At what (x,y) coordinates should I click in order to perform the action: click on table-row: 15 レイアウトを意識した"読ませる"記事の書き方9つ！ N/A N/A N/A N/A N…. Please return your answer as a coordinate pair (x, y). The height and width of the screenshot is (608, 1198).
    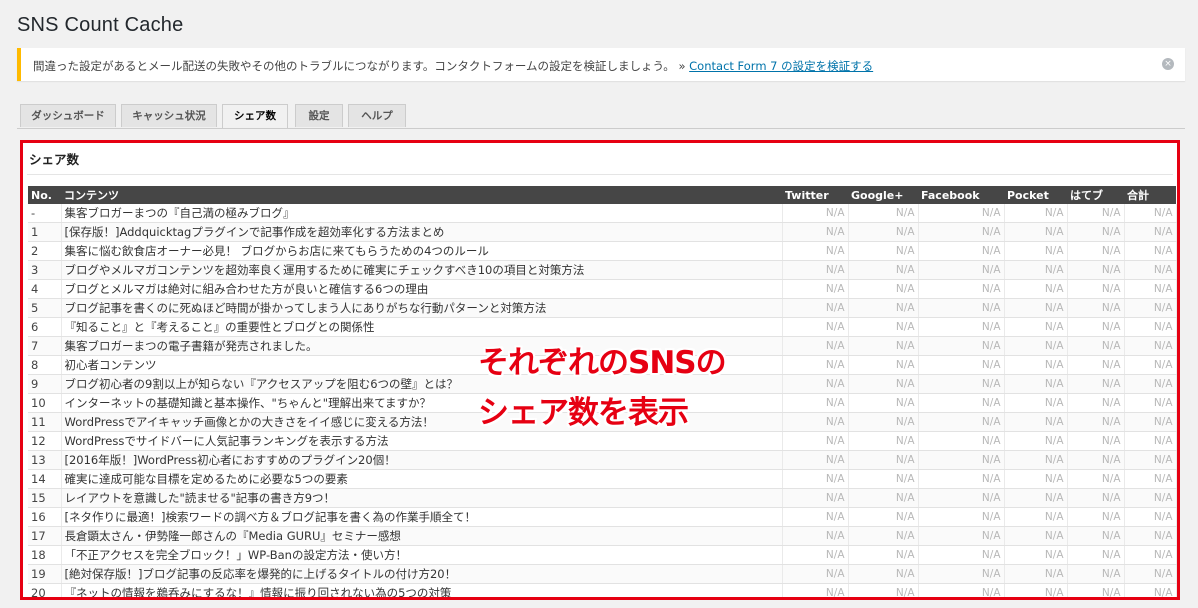
    Looking at the image, I should click on (602, 498).